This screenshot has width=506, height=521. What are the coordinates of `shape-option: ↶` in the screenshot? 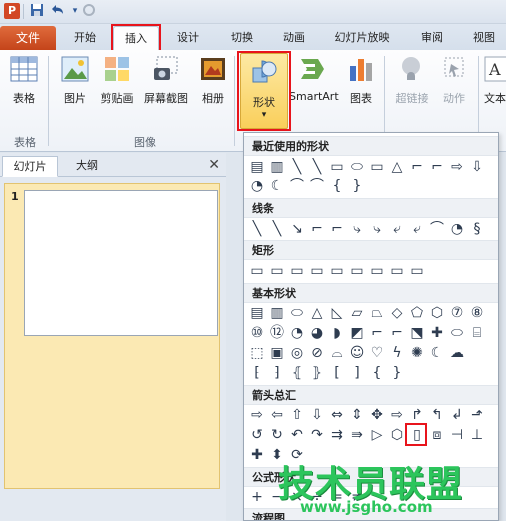 It's located at (297, 435).